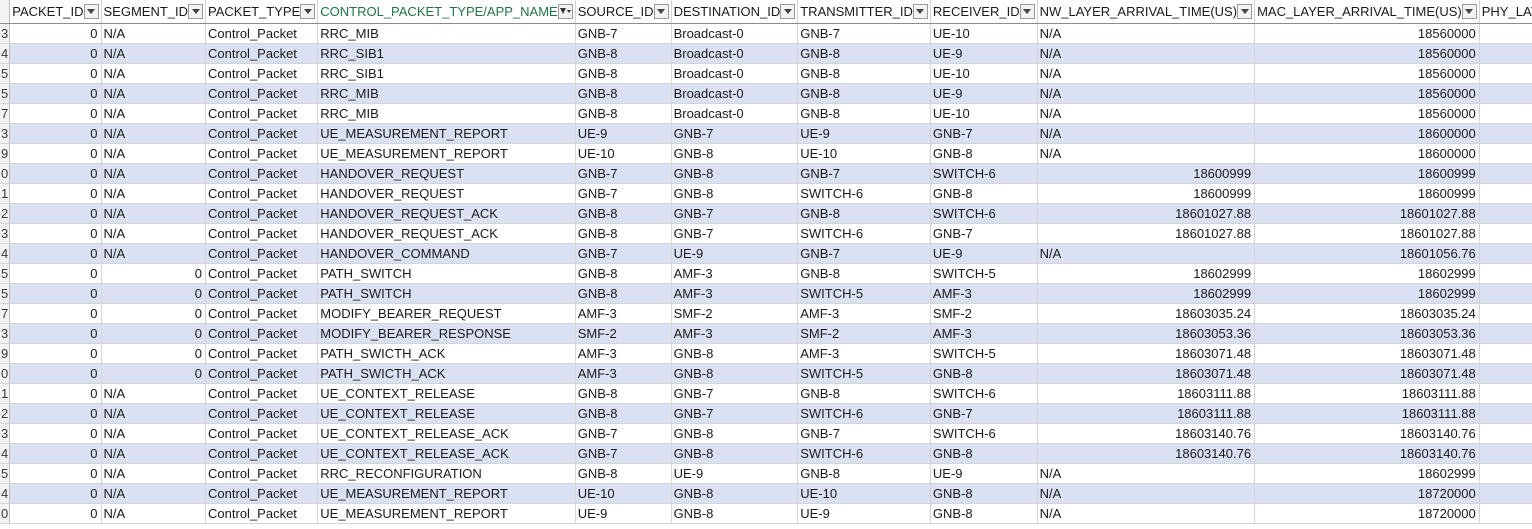  What do you see at coordinates (1367, 273) in the screenshot?
I see `cell-mac-layer-arrival: 18602999` at bounding box center [1367, 273].